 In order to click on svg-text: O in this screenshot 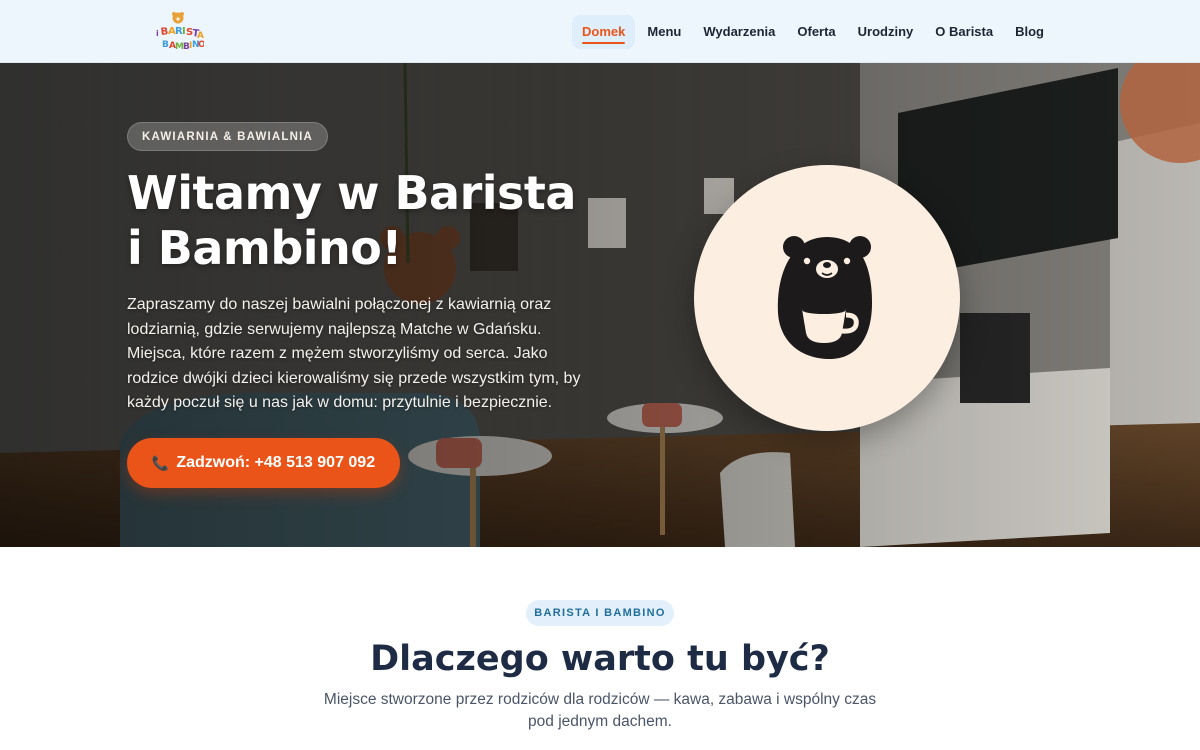, I will do `click(201, 45)`.